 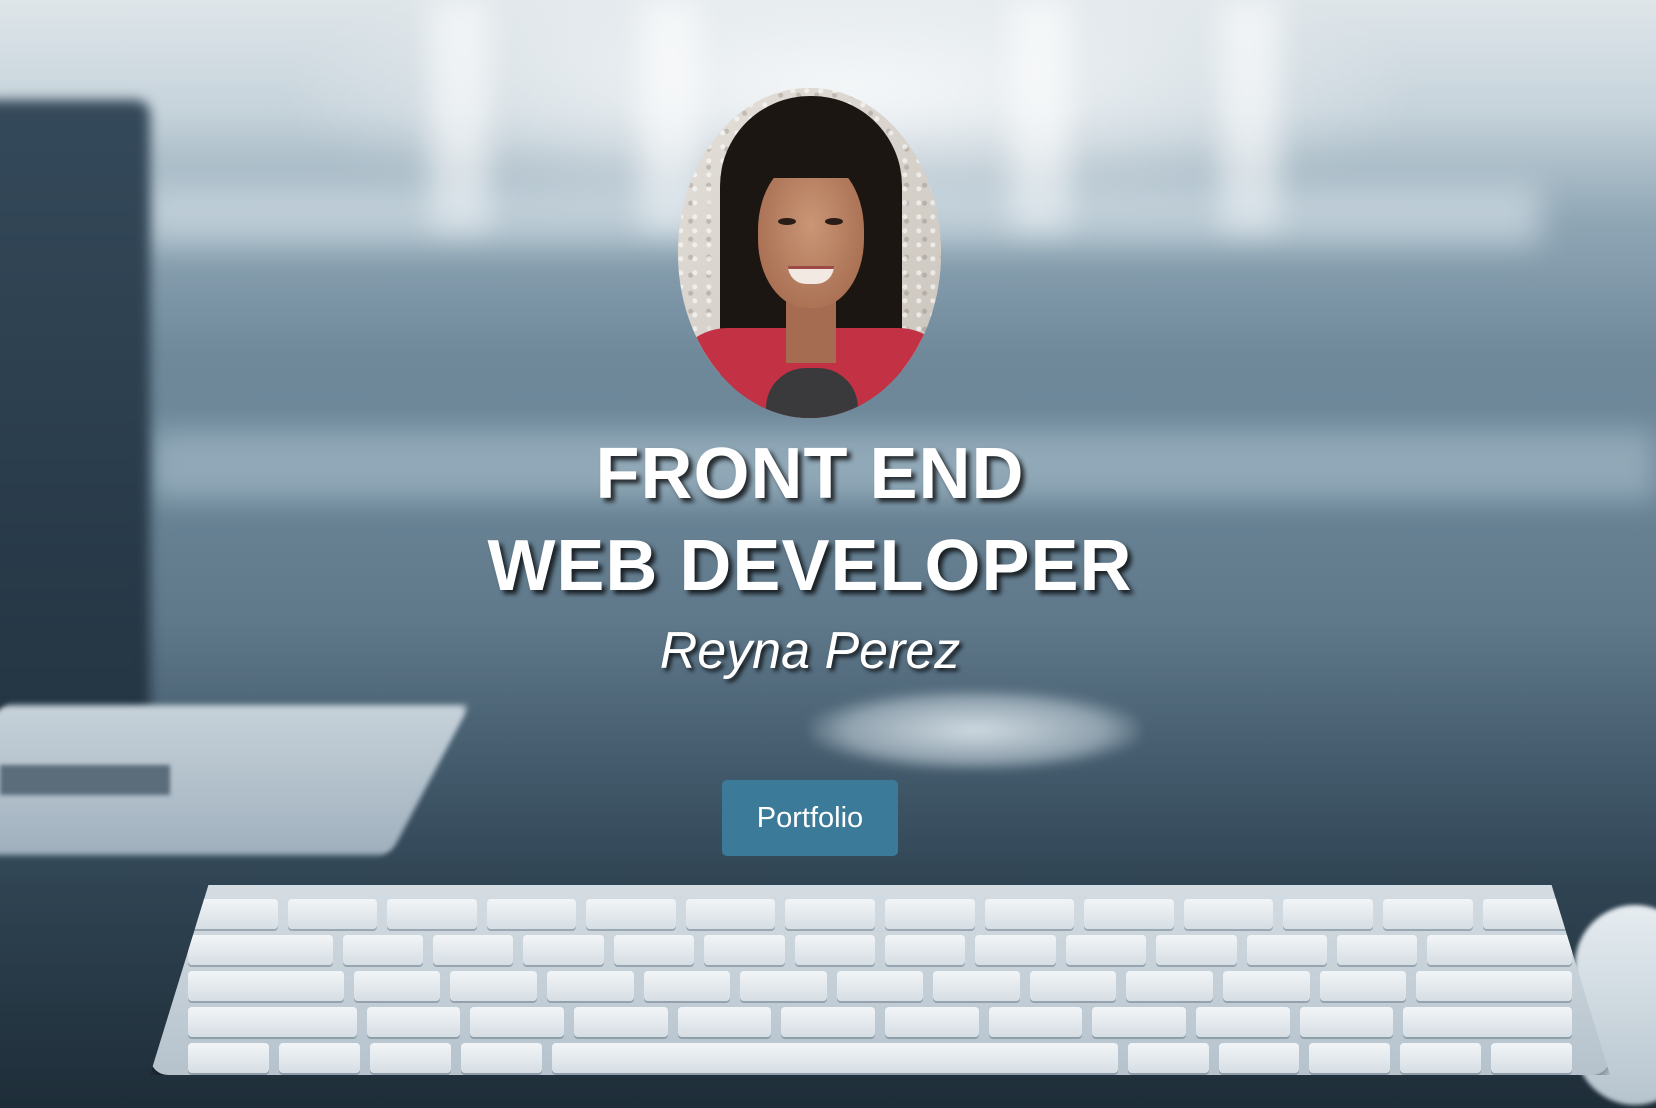 What do you see at coordinates (809, 253) in the screenshot?
I see `profile-photo` at bounding box center [809, 253].